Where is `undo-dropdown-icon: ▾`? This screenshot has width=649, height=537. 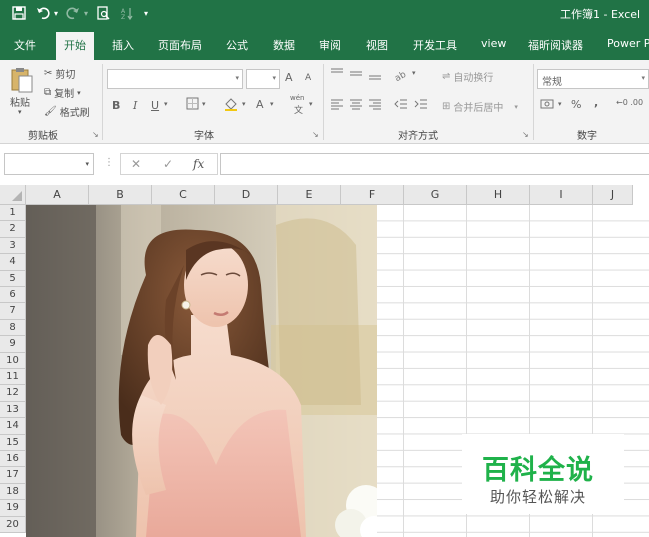 undo-dropdown-icon: ▾ is located at coordinates (56, 13).